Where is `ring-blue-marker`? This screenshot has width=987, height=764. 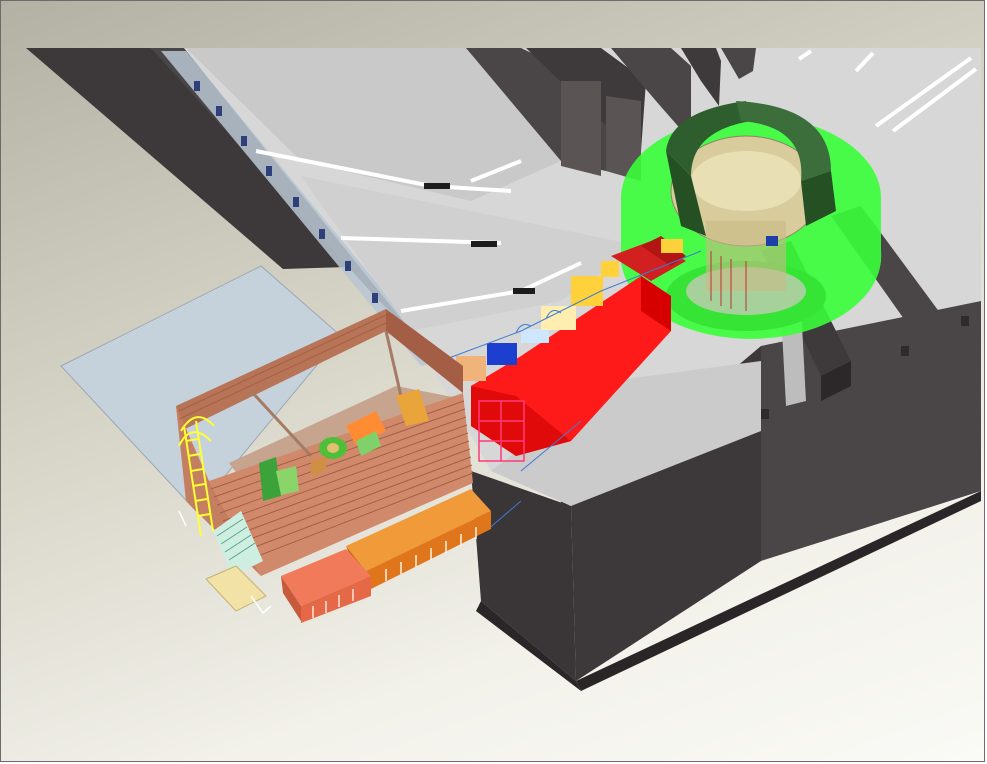
ring-blue-marker is located at coordinates (772, 241).